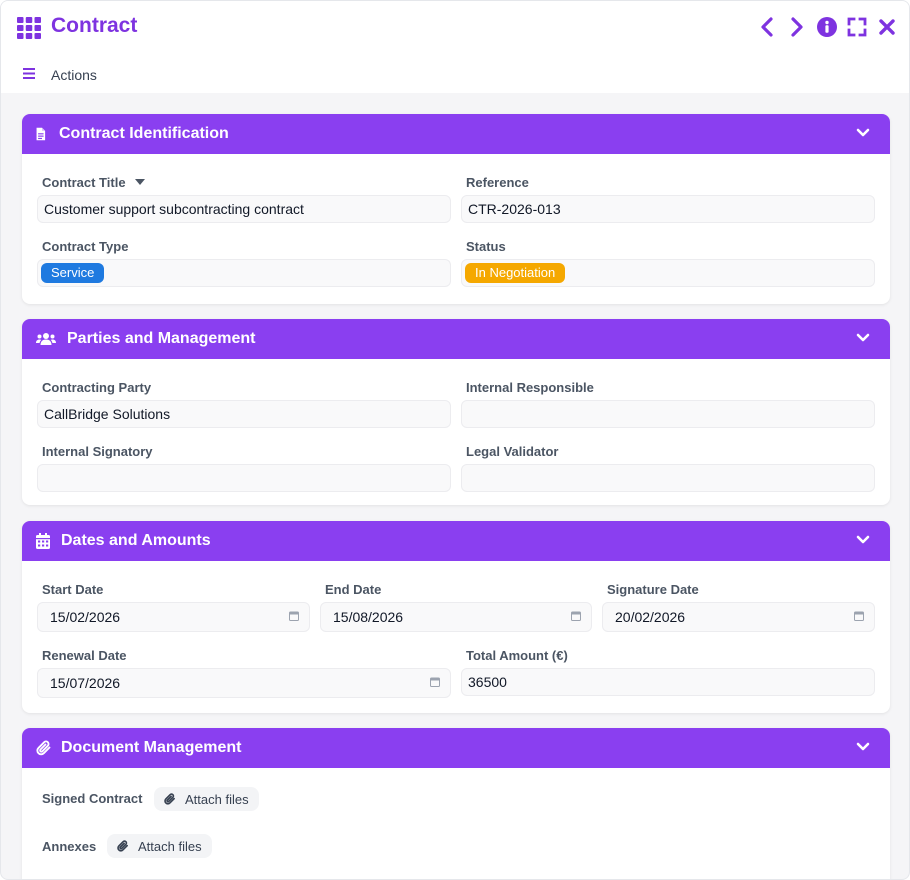  Describe the element at coordinates (69, 846) in the screenshot. I see `annexes-label: Annexes` at that location.